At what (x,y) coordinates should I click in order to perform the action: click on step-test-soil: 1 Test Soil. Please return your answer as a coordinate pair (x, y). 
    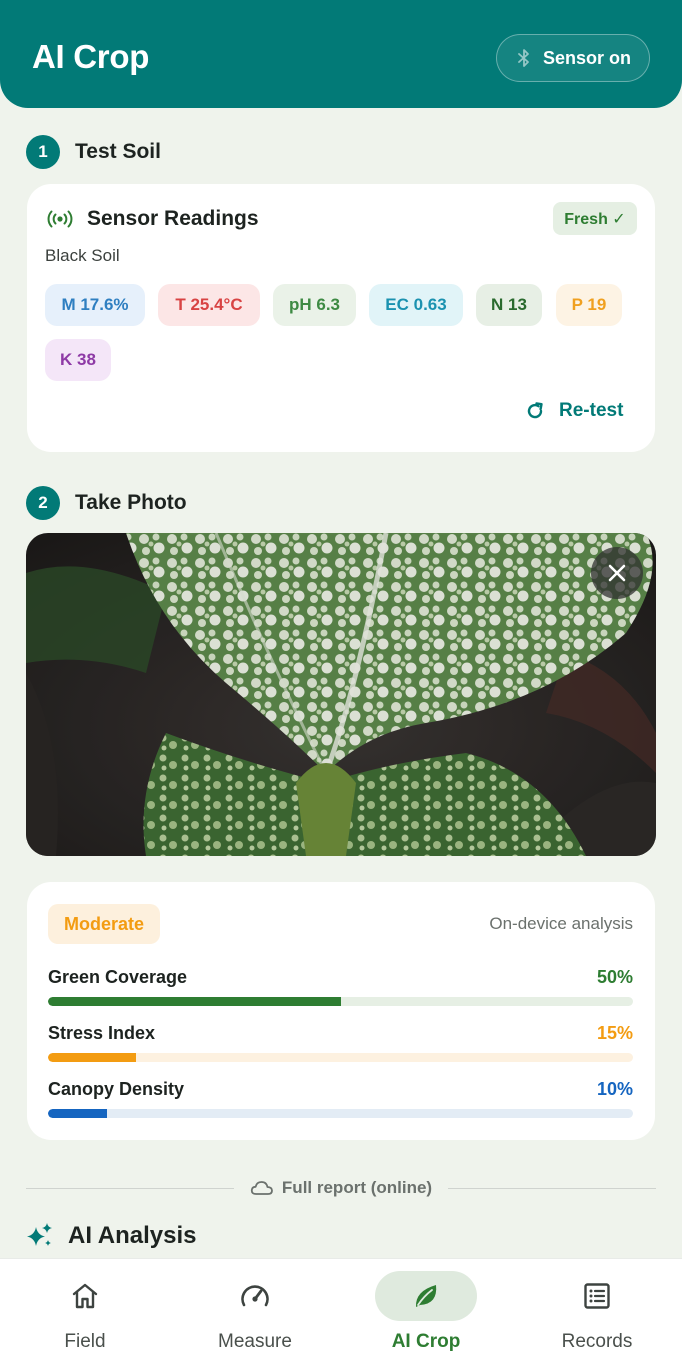
    Looking at the image, I should click on (93, 152).